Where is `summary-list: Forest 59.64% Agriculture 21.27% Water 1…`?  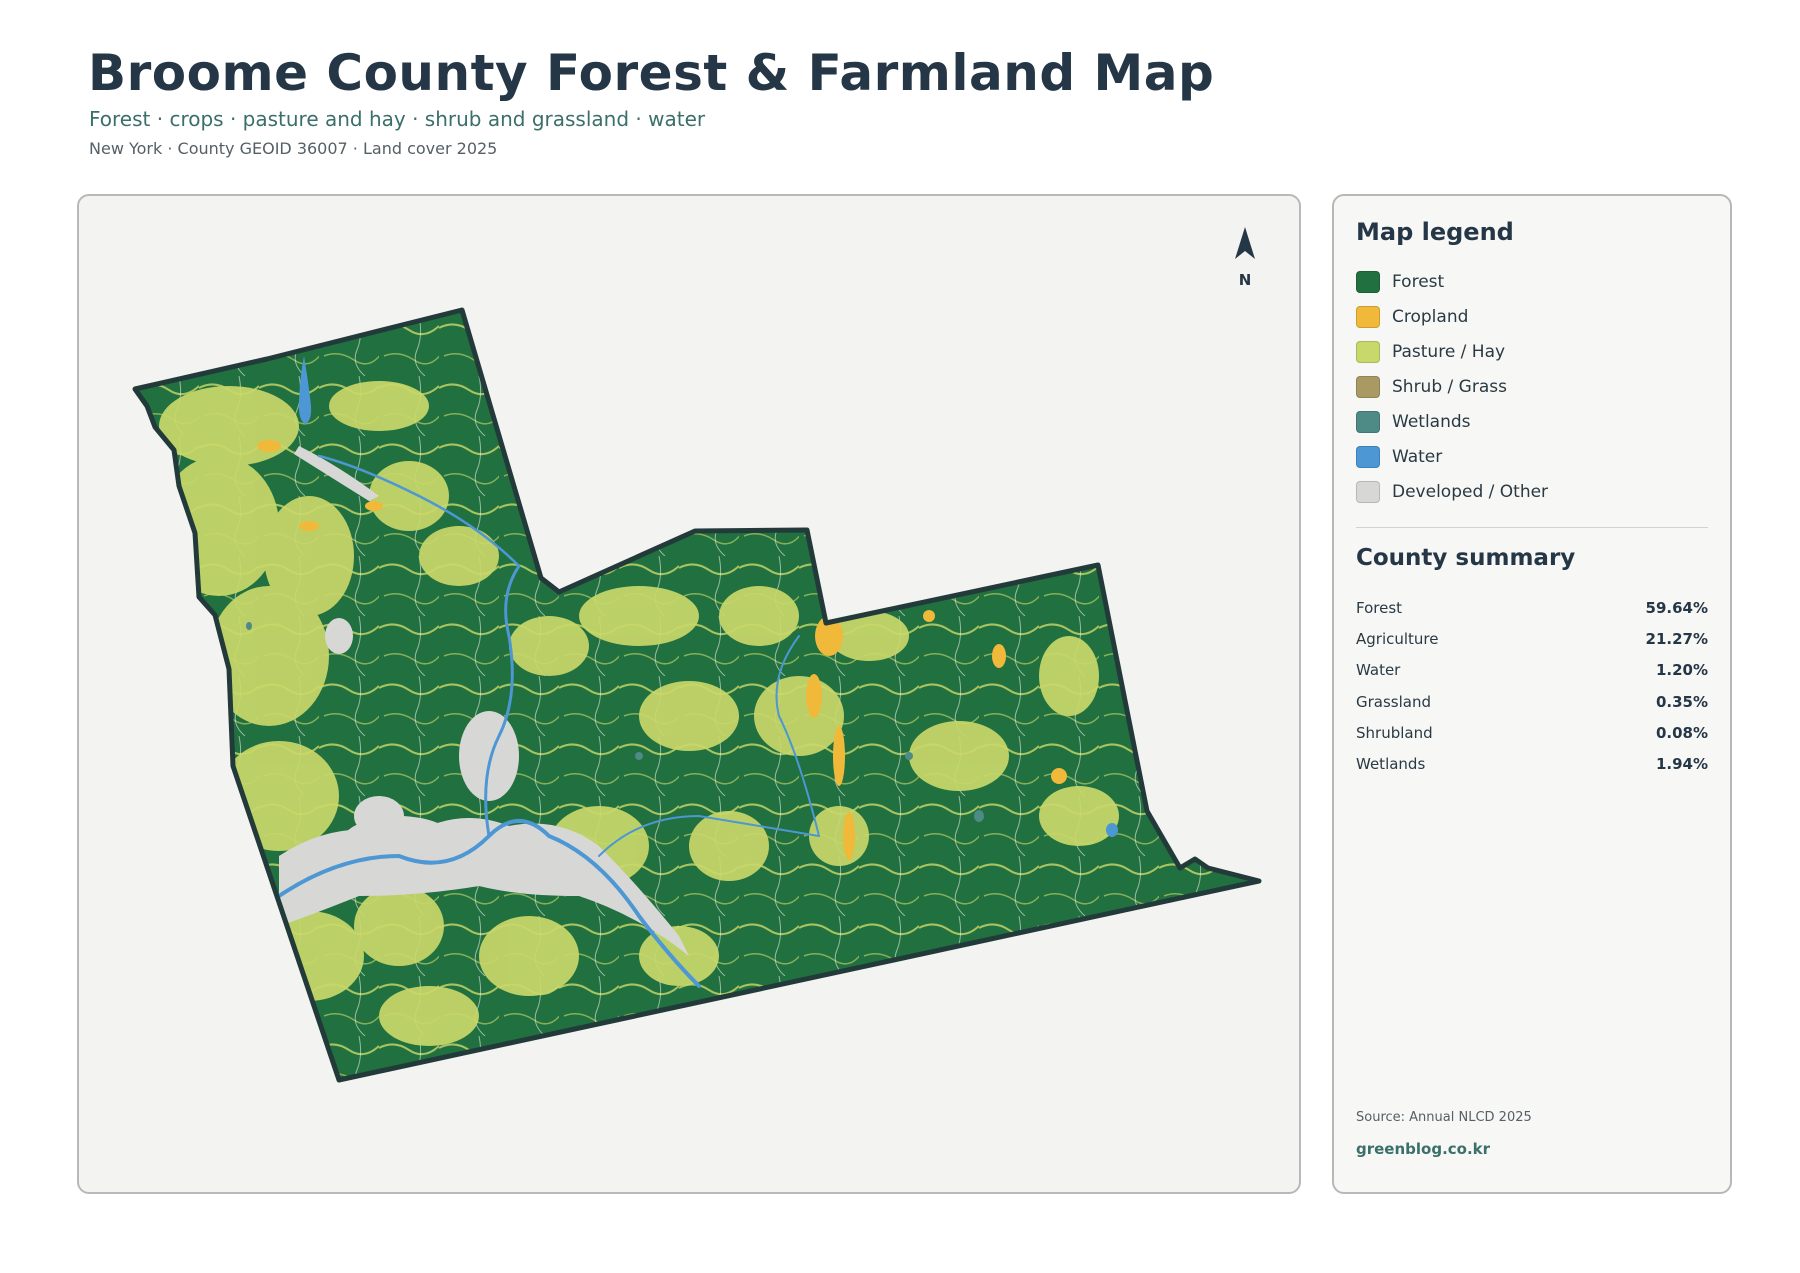 summary-list: Forest 59.64% Agriculture 21.27% Water 1… is located at coordinates (1532, 686).